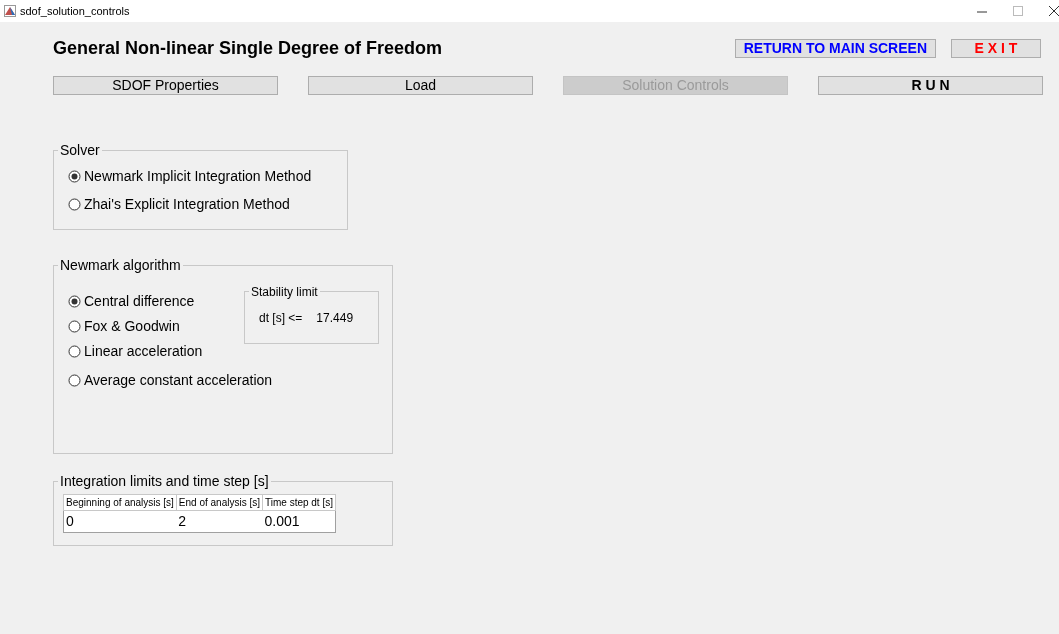  I want to click on group-title: Stability limit, so click(284, 292).